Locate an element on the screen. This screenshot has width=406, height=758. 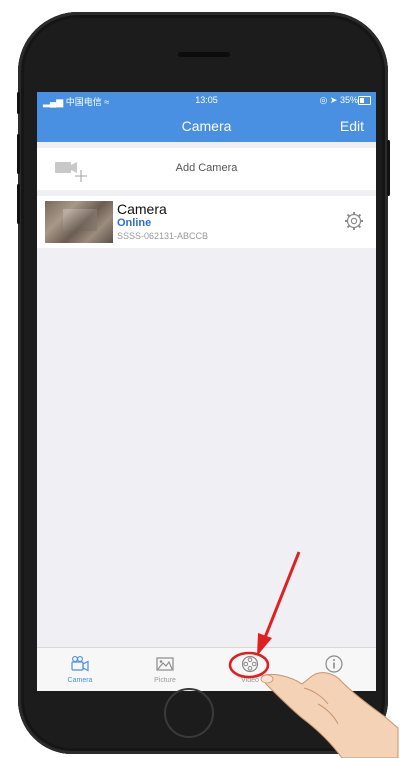
status-bar: ▂▄▆ 中国电信 ≈ 13:05 ◎ ➤ 35% is located at coordinates (206, 101).